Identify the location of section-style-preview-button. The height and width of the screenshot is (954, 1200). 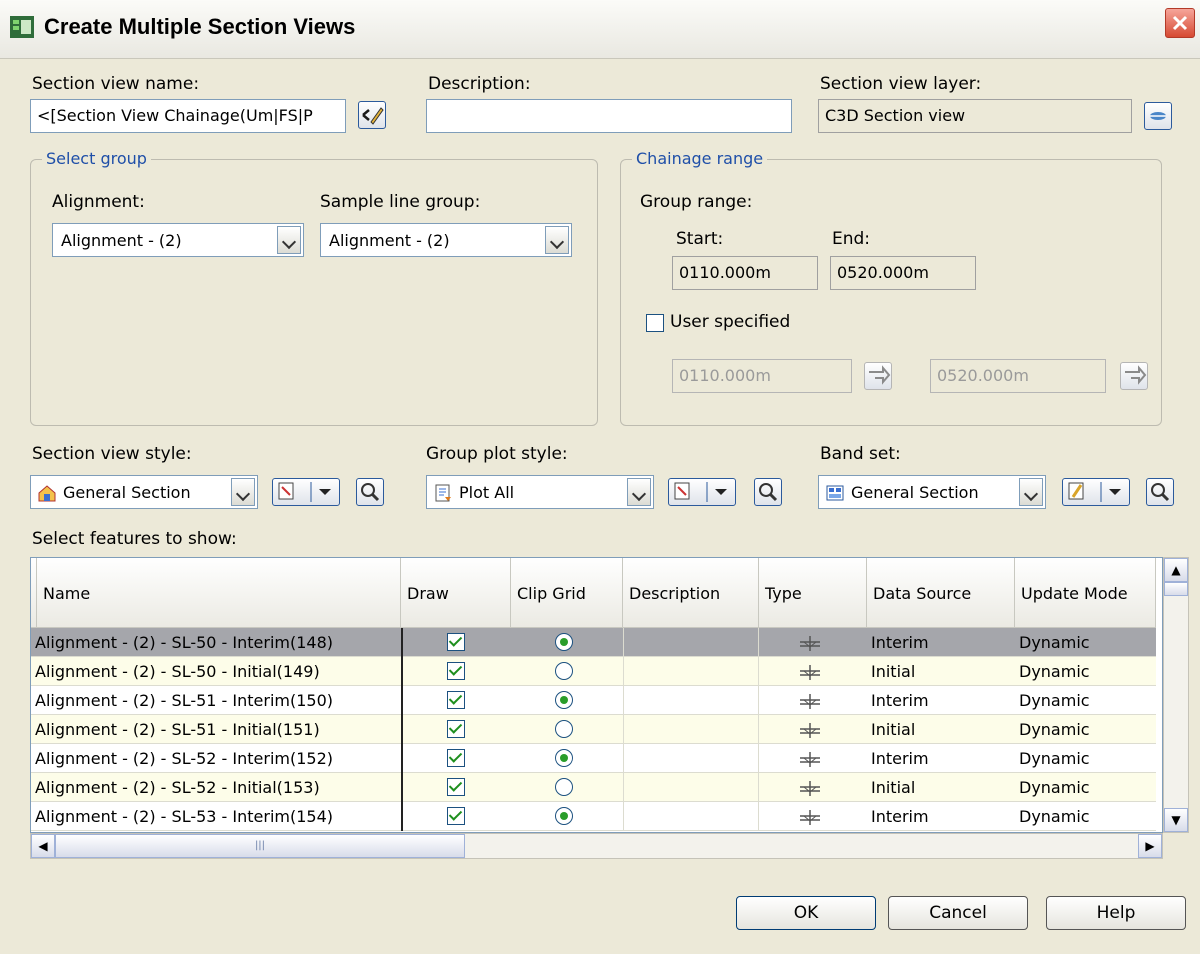
(370, 492).